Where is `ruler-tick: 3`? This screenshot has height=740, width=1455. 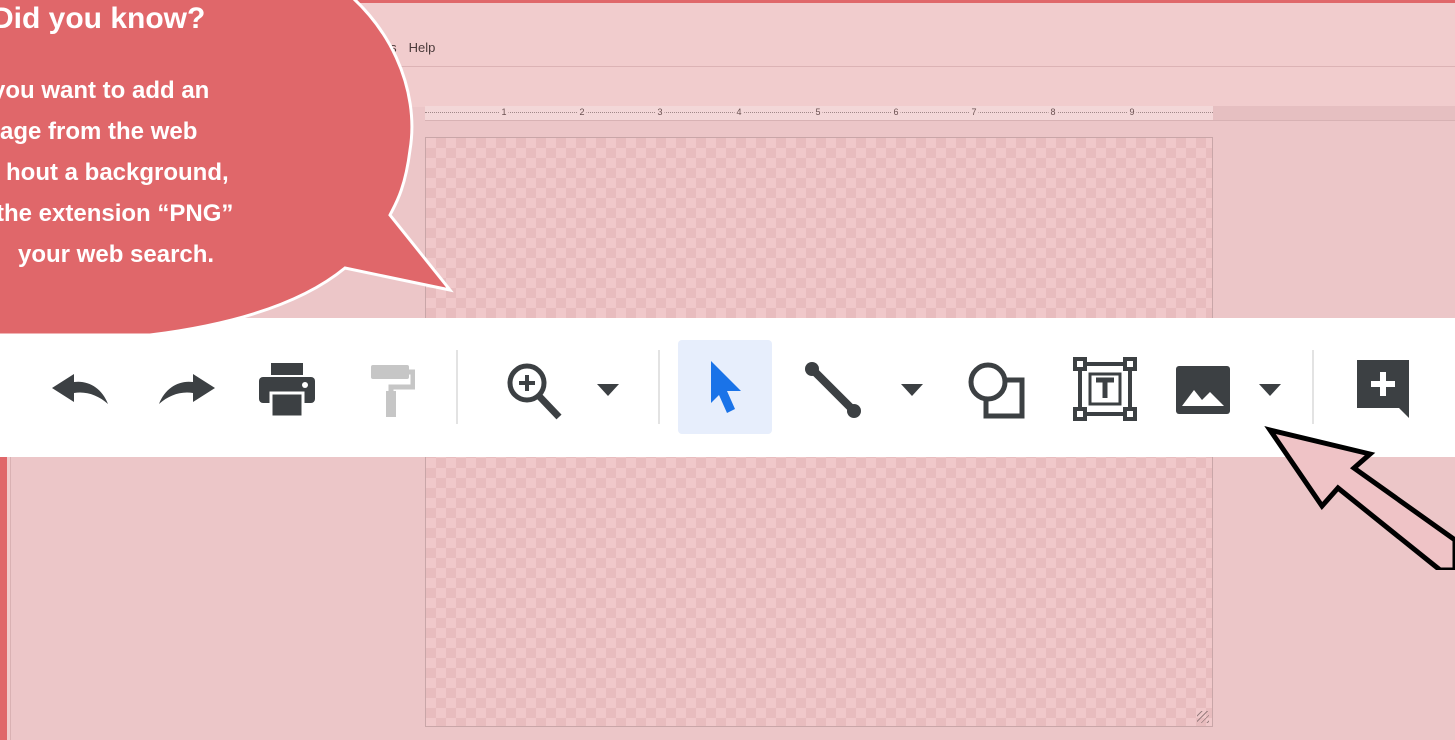
ruler-tick: 3 is located at coordinates (660, 112).